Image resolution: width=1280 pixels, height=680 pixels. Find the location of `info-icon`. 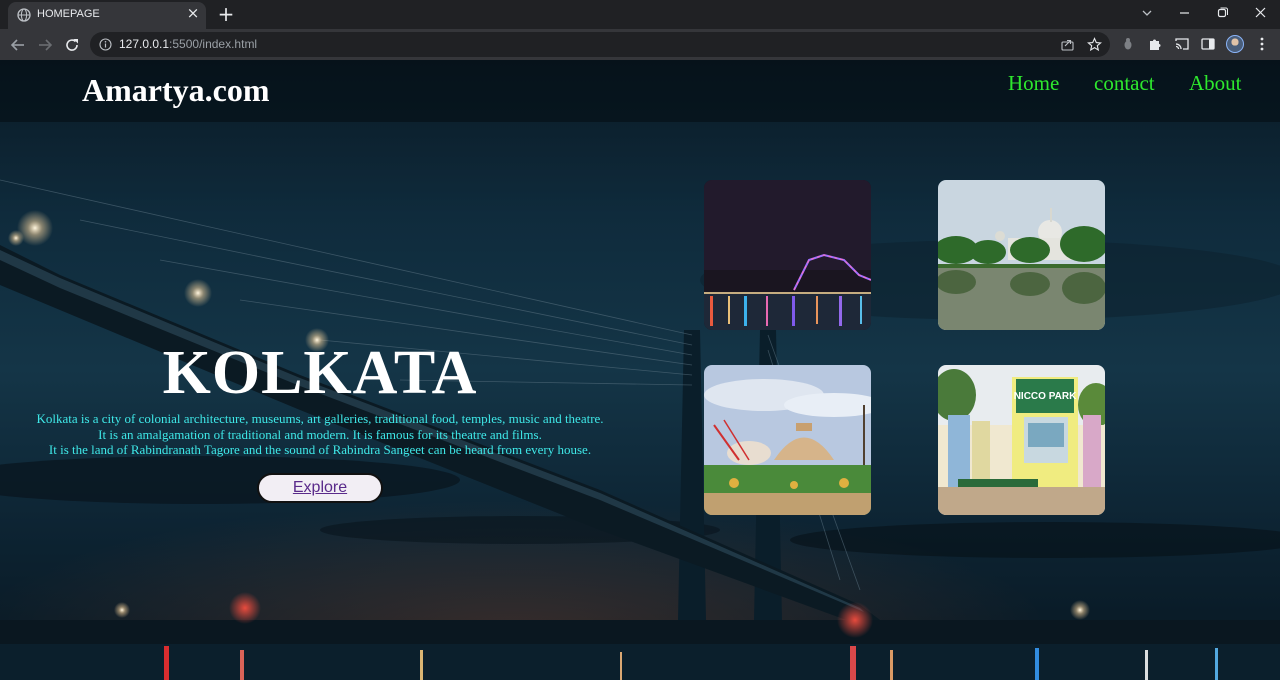

info-icon is located at coordinates (105, 44).